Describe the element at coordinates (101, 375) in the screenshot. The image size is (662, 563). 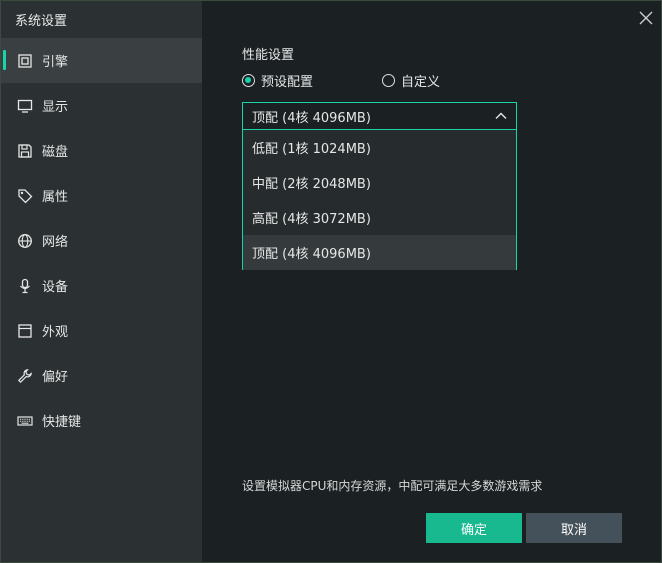
I see `sidebar-item-preferences: 偏好` at that location.